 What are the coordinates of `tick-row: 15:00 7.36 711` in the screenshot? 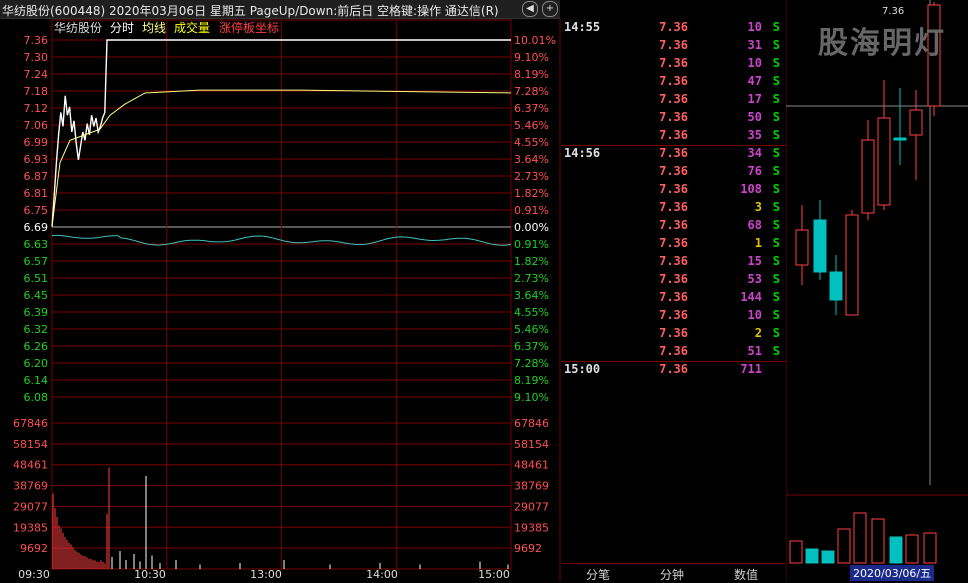 It's located at (674, 371).